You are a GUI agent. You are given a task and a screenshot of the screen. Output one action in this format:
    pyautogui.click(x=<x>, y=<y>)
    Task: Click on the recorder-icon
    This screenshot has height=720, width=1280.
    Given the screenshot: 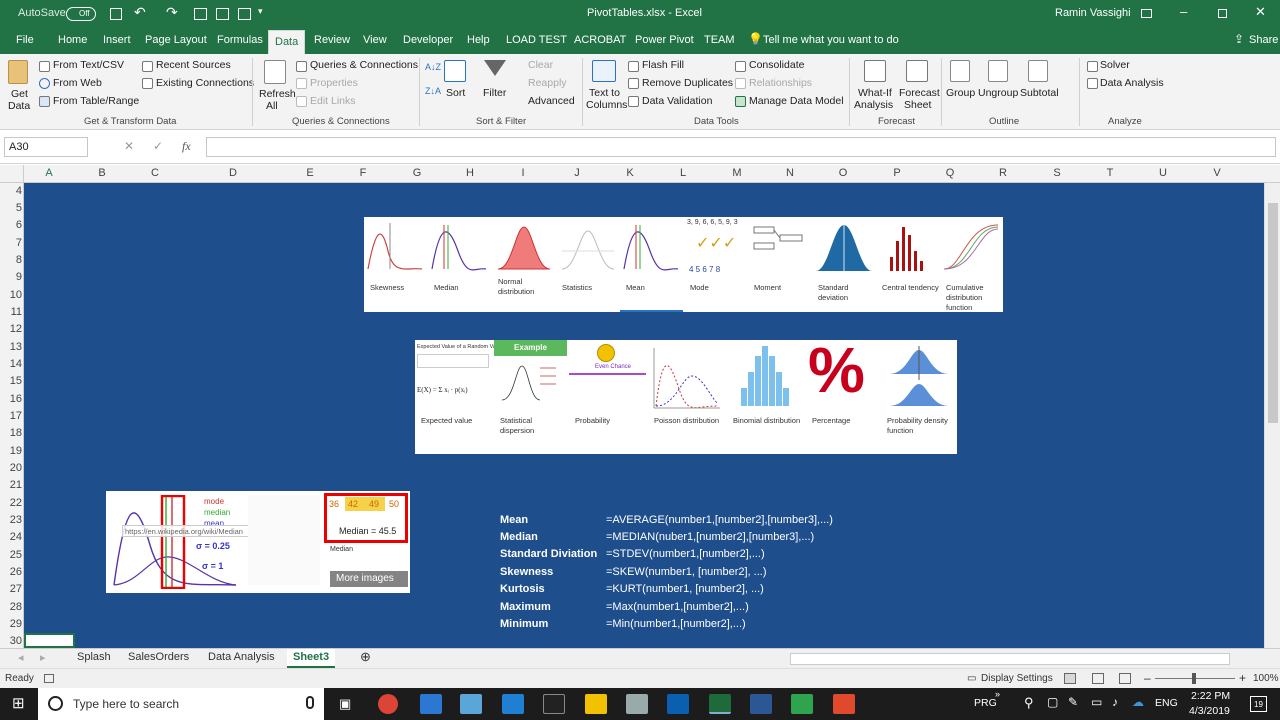 What is the action you would take?
    pyautogui.click(x=844, y=704)
    